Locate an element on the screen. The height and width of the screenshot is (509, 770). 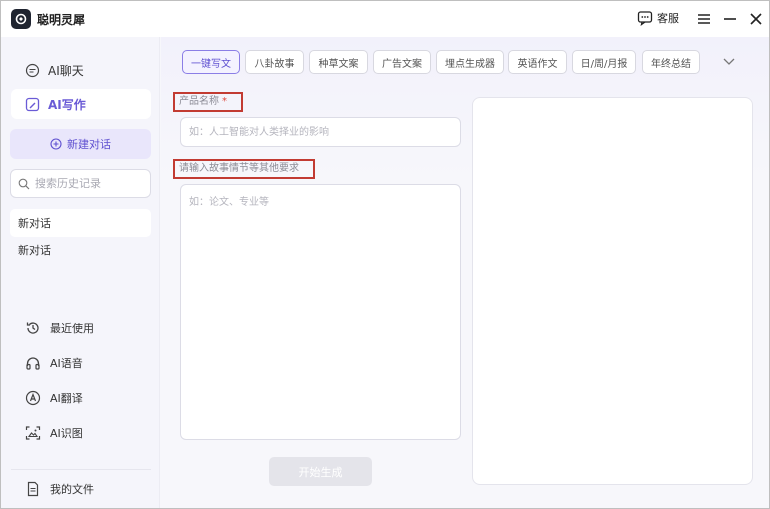
tab-one-click-write: 一键写文 is located at coordinates (211, 62).